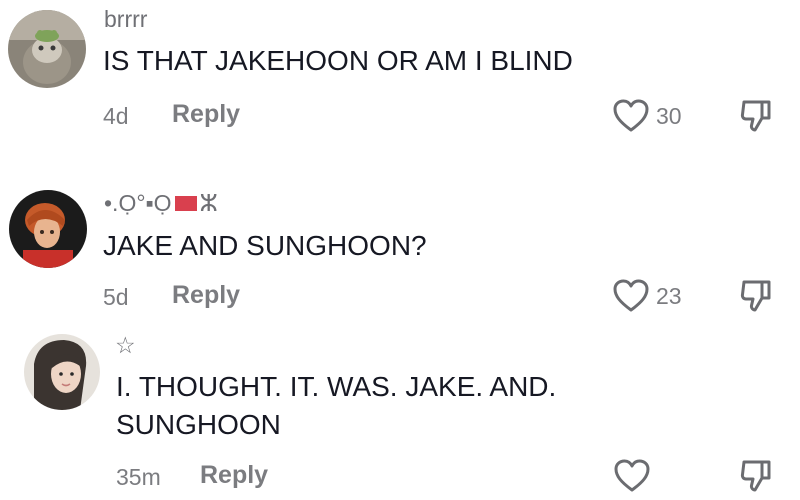 The image size is (800, 500). Describe the element at coordinates (125, 345) in the screenshot. I see `comment-username: ☆` at that location.